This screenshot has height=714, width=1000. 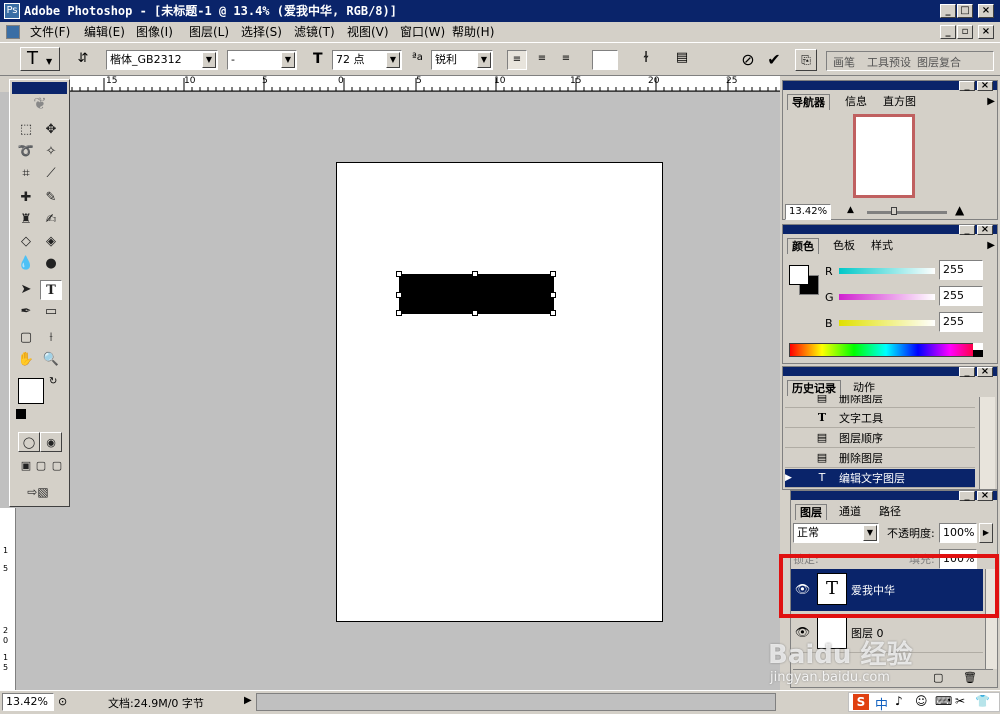 What do you see at coordinates (948, 11) in the screenshot?
I see `minimize-button: _` at bounding box center [948, 11].